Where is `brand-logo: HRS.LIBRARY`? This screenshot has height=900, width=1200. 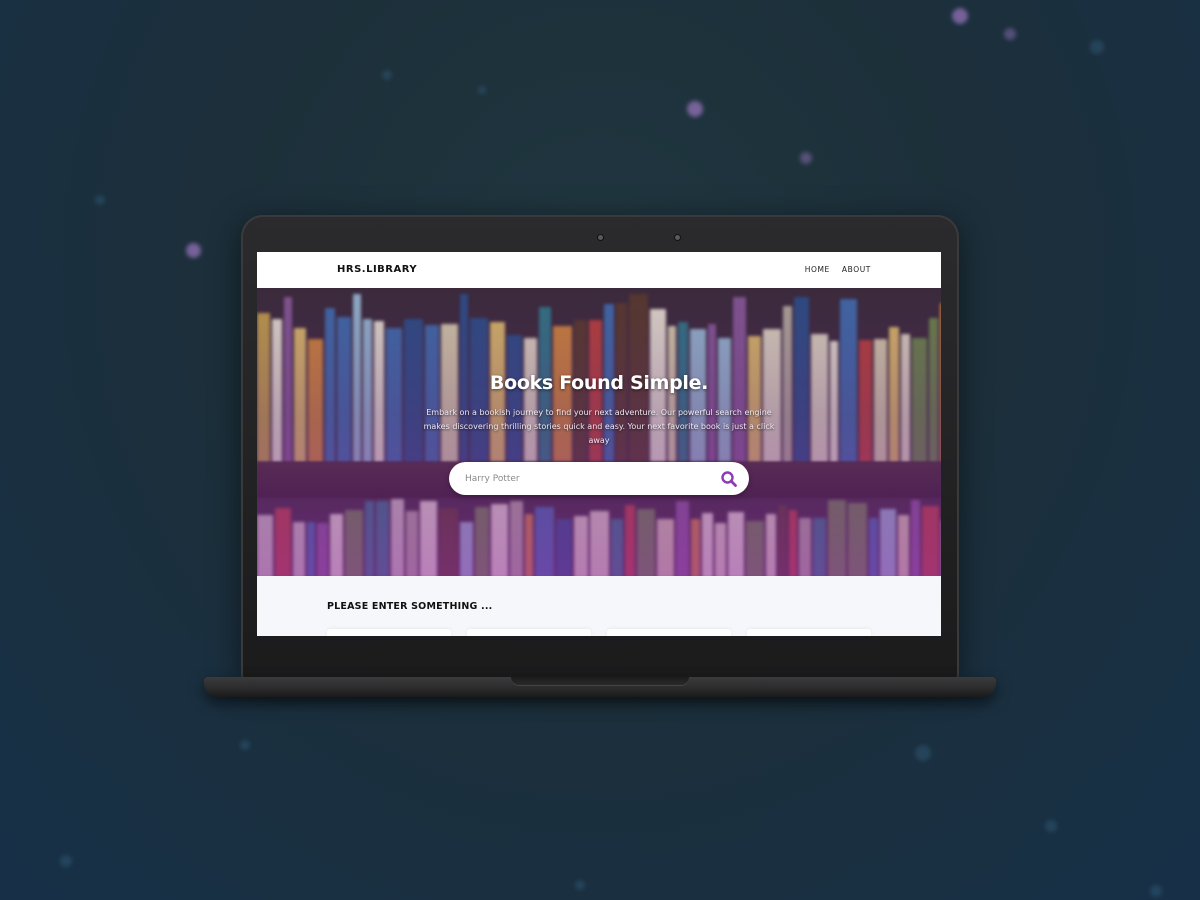
brand-logo: HRS.LIBRARY is located at coordinates (377, 269).